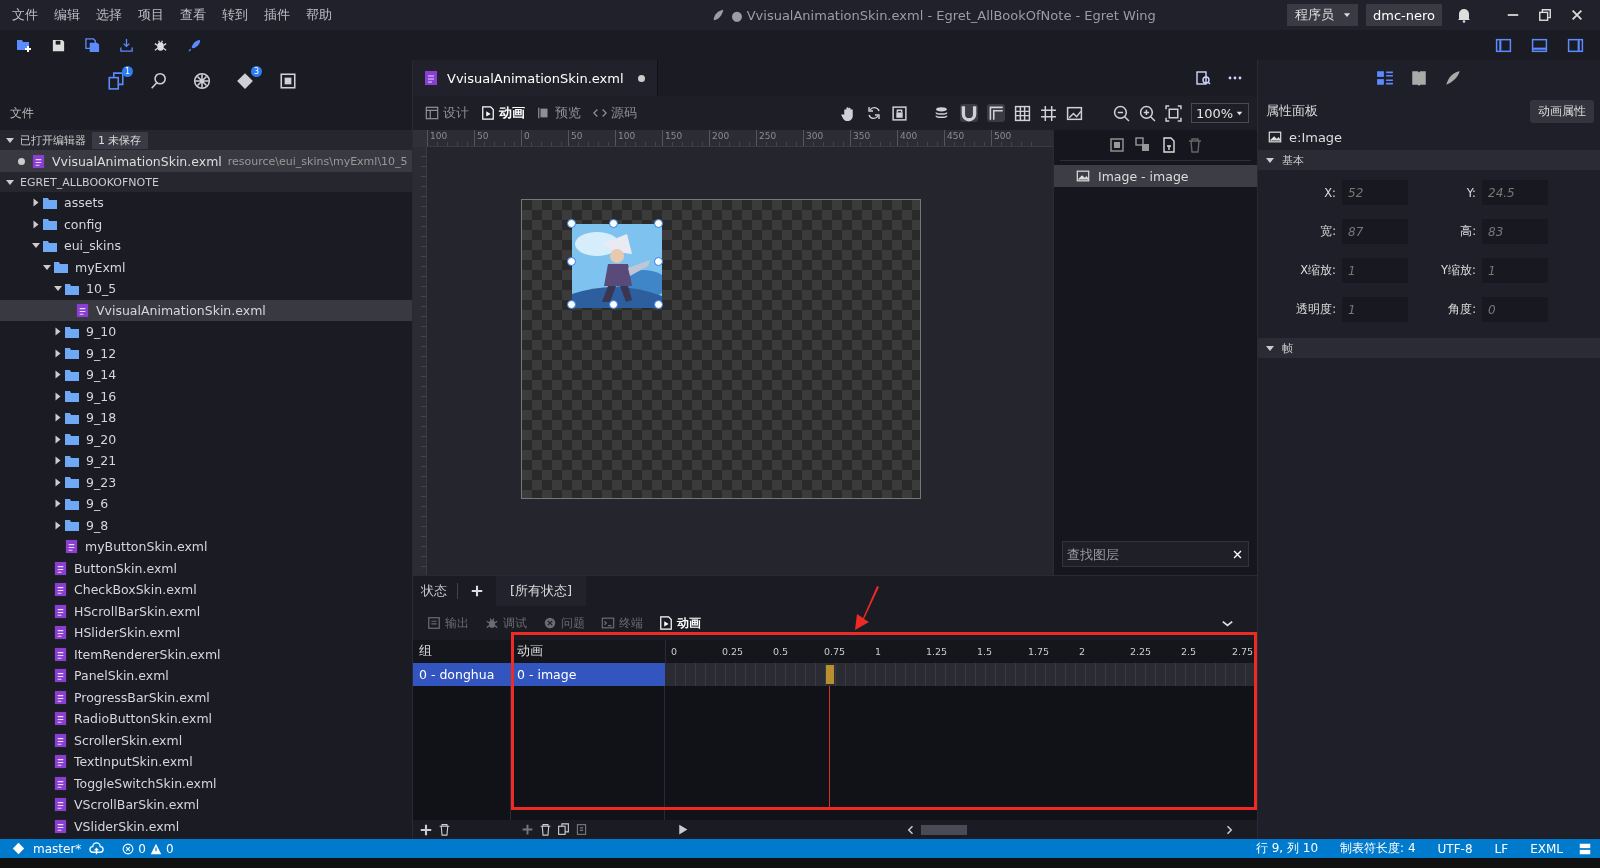 This screenshot has width=1600, height=868. Describe the element at coordinates (120, 78) in the screenshot. I see `activity-tab: 1` at that location.